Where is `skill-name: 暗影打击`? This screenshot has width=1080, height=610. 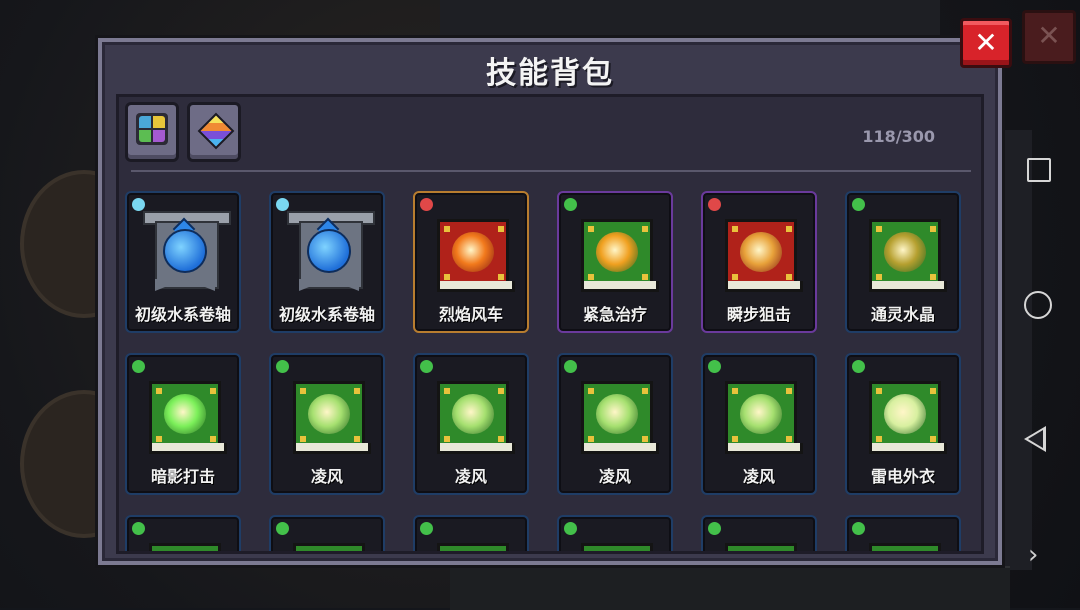 skill-name: 暗影打击 is located at coordinates (182, 476).